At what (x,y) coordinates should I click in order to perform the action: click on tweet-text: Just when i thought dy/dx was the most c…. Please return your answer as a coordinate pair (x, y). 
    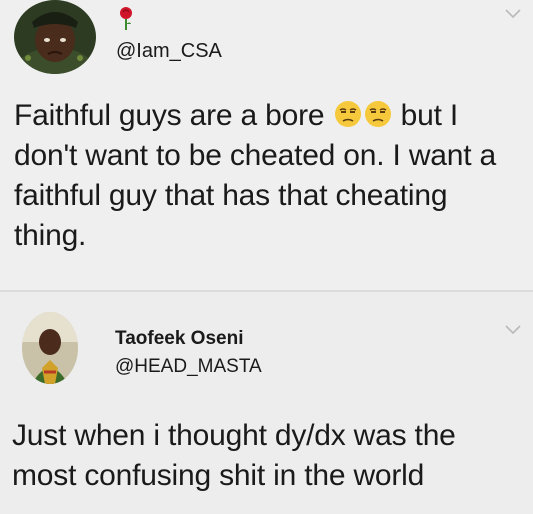
    Looking at the image, I should click on (234, 455).